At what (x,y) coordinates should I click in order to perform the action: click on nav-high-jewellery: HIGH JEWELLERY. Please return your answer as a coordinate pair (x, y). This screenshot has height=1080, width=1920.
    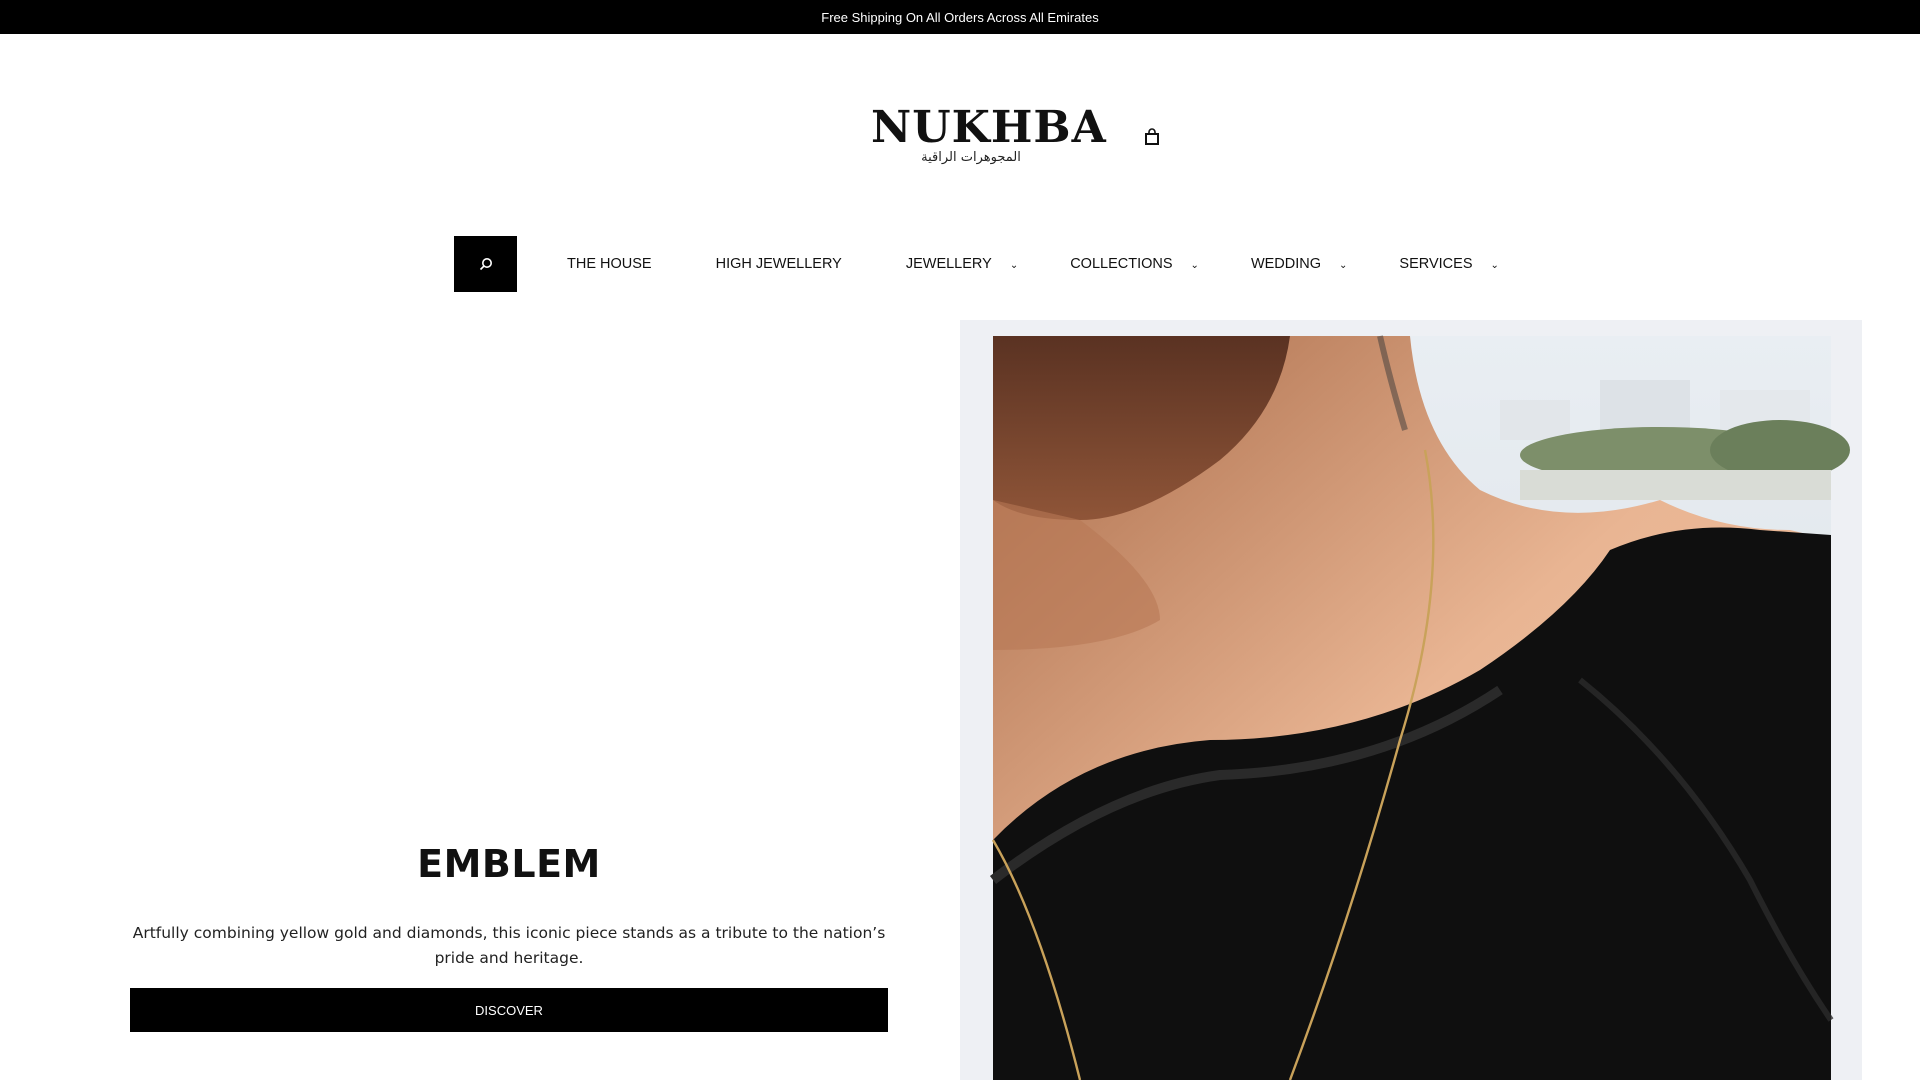
    Looking at the image, I should click on (779, 264).